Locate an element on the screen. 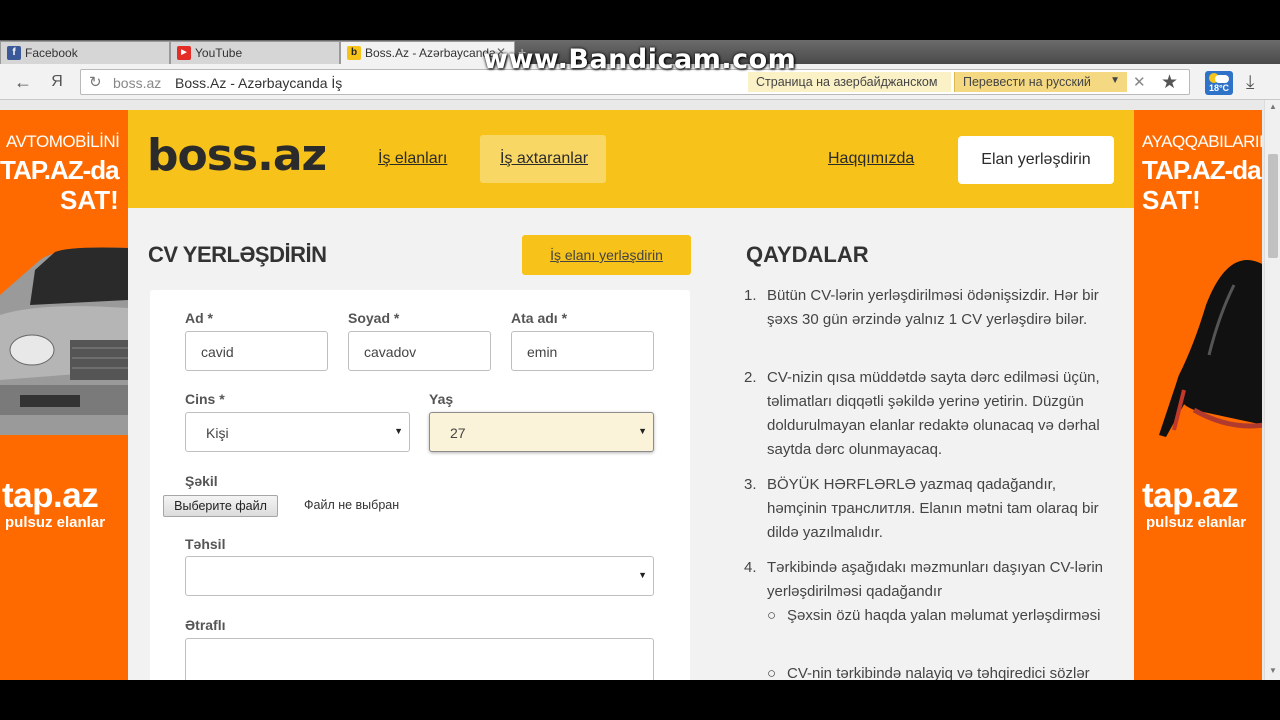  file-status: Файл не выбран is located at coordinates (352, 505).